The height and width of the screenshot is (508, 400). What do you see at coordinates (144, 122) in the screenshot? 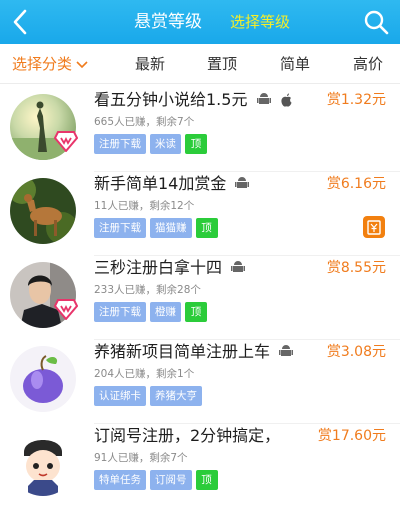
I see `task-stats: 665人已赚，剩余7个` at bounding box center [144, 122].